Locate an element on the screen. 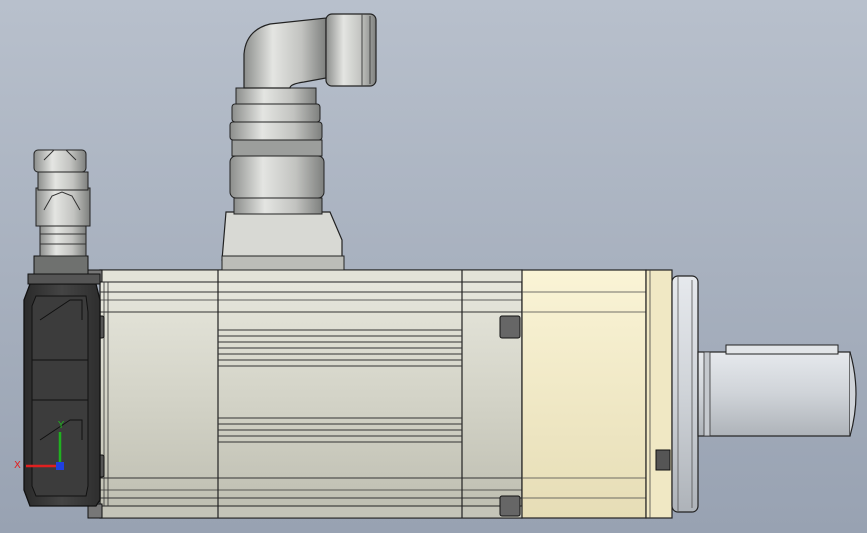 This screenshot has width=867, height=533. output-shaft is located at coordinates (777, 390).